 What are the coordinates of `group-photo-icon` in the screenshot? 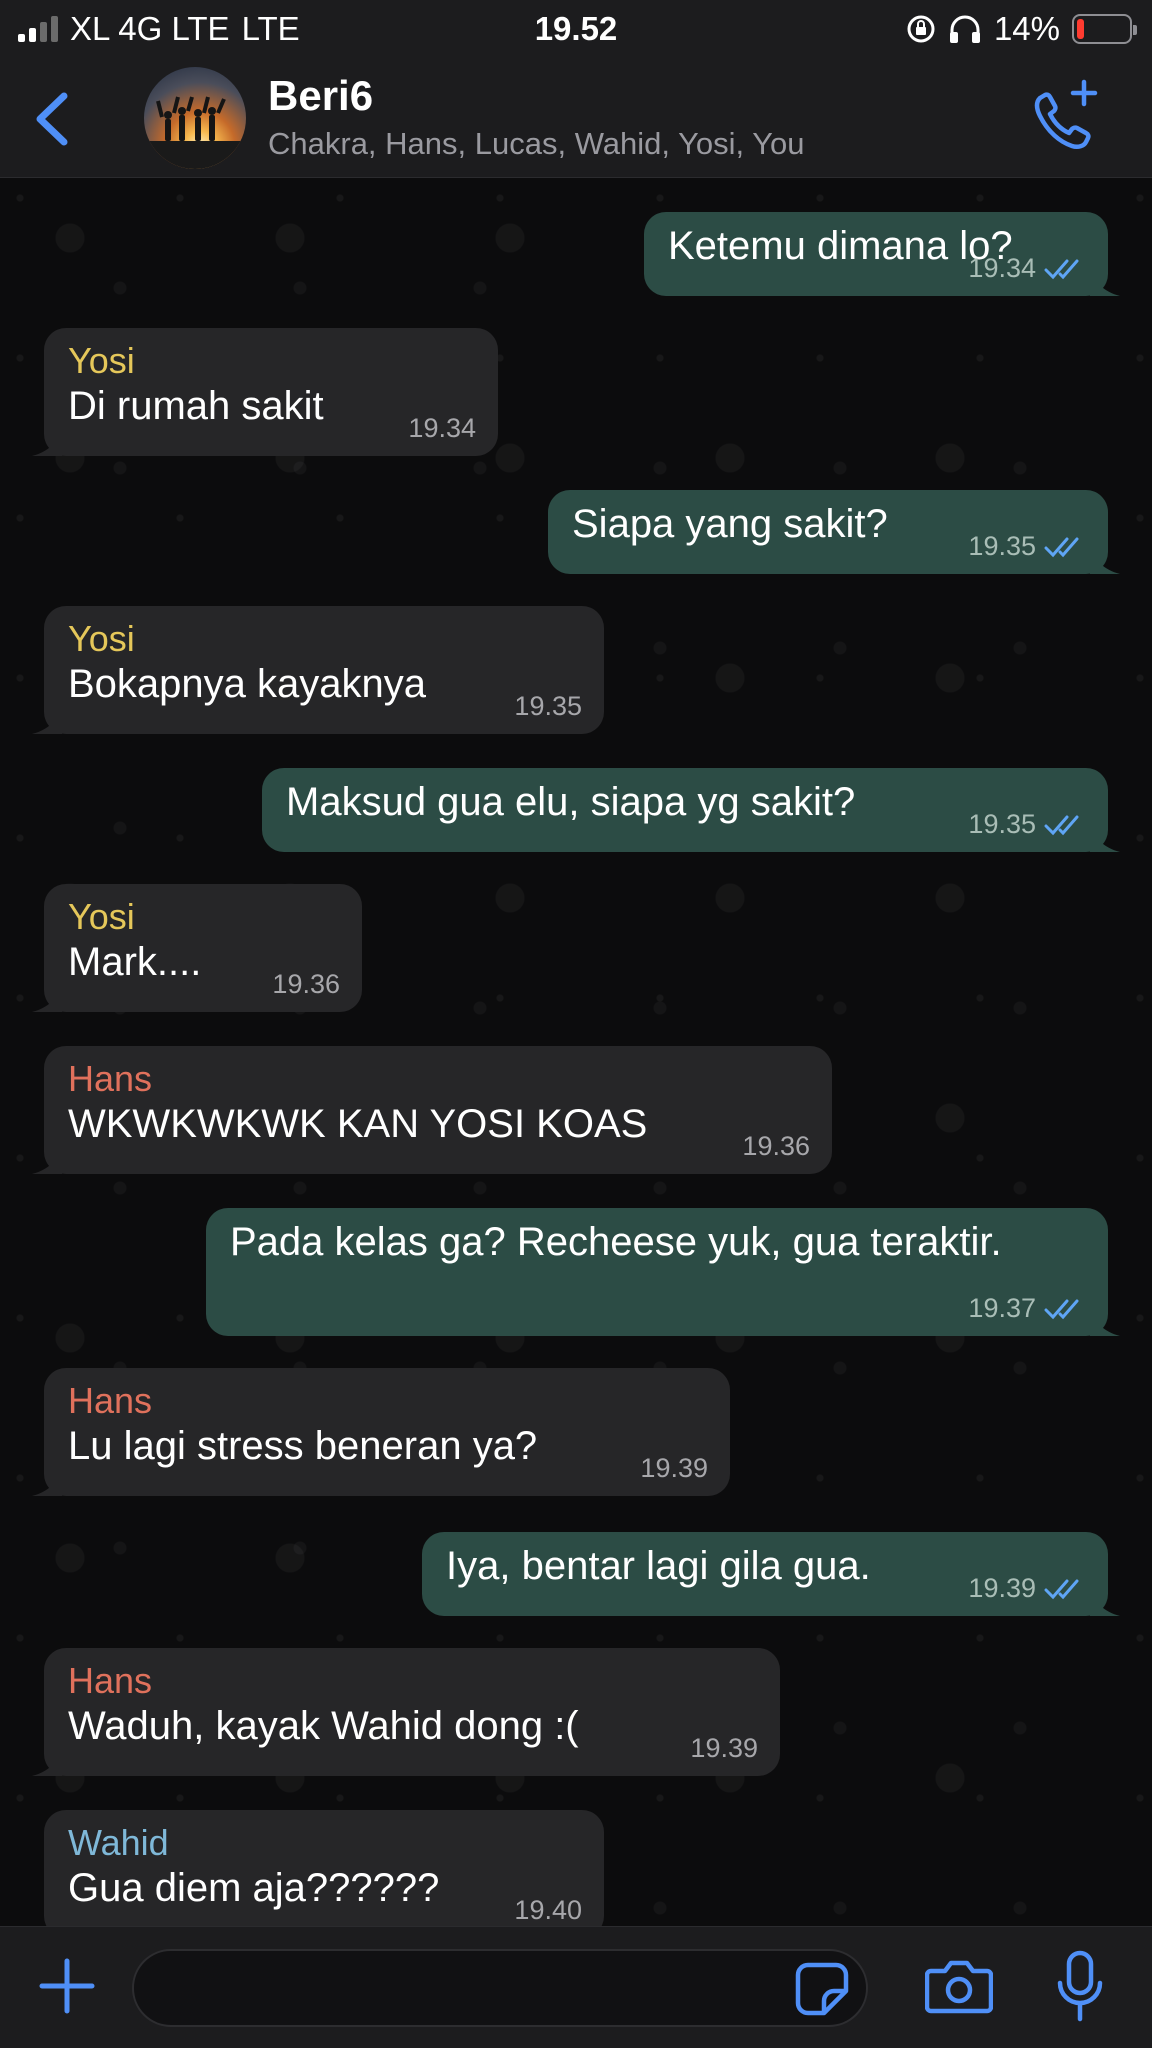 It's located at (195, 132).